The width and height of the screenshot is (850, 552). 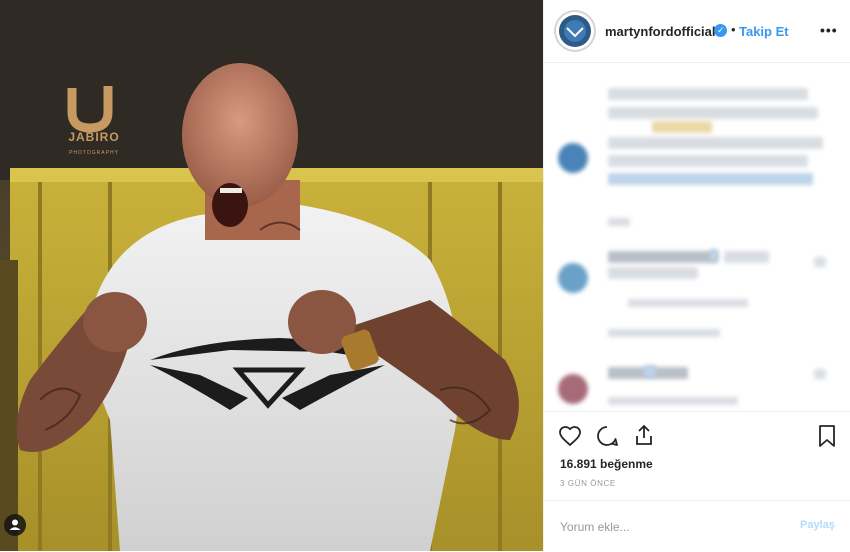 What do you see at coordinates (664, 333) in the screenshot?
I see `blurred-reply-line` at bounding box center [664, 333].